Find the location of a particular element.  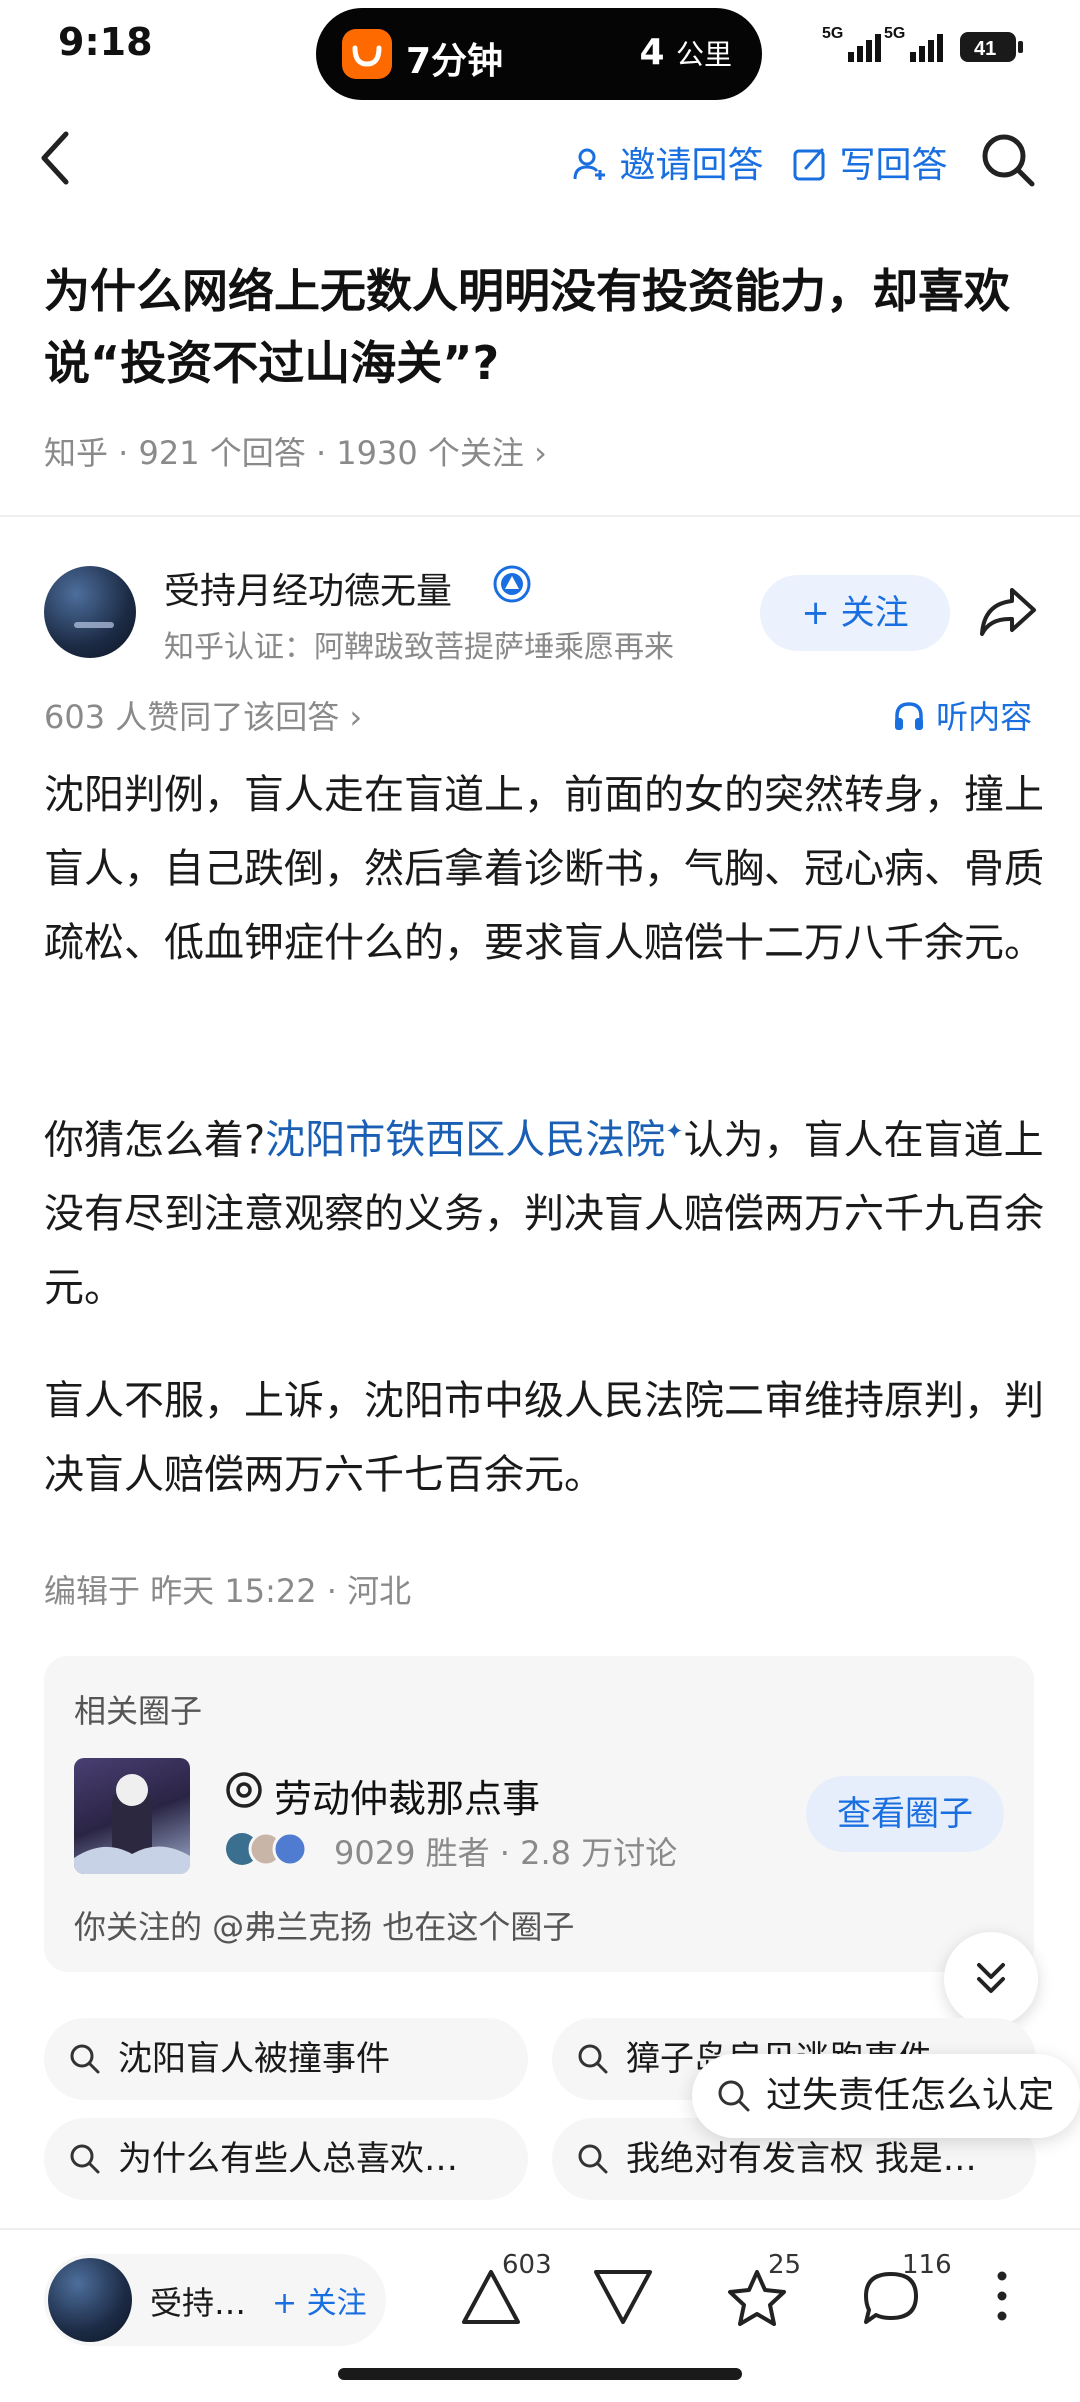

back-arrow-icon is located at coordinates (55, 158).